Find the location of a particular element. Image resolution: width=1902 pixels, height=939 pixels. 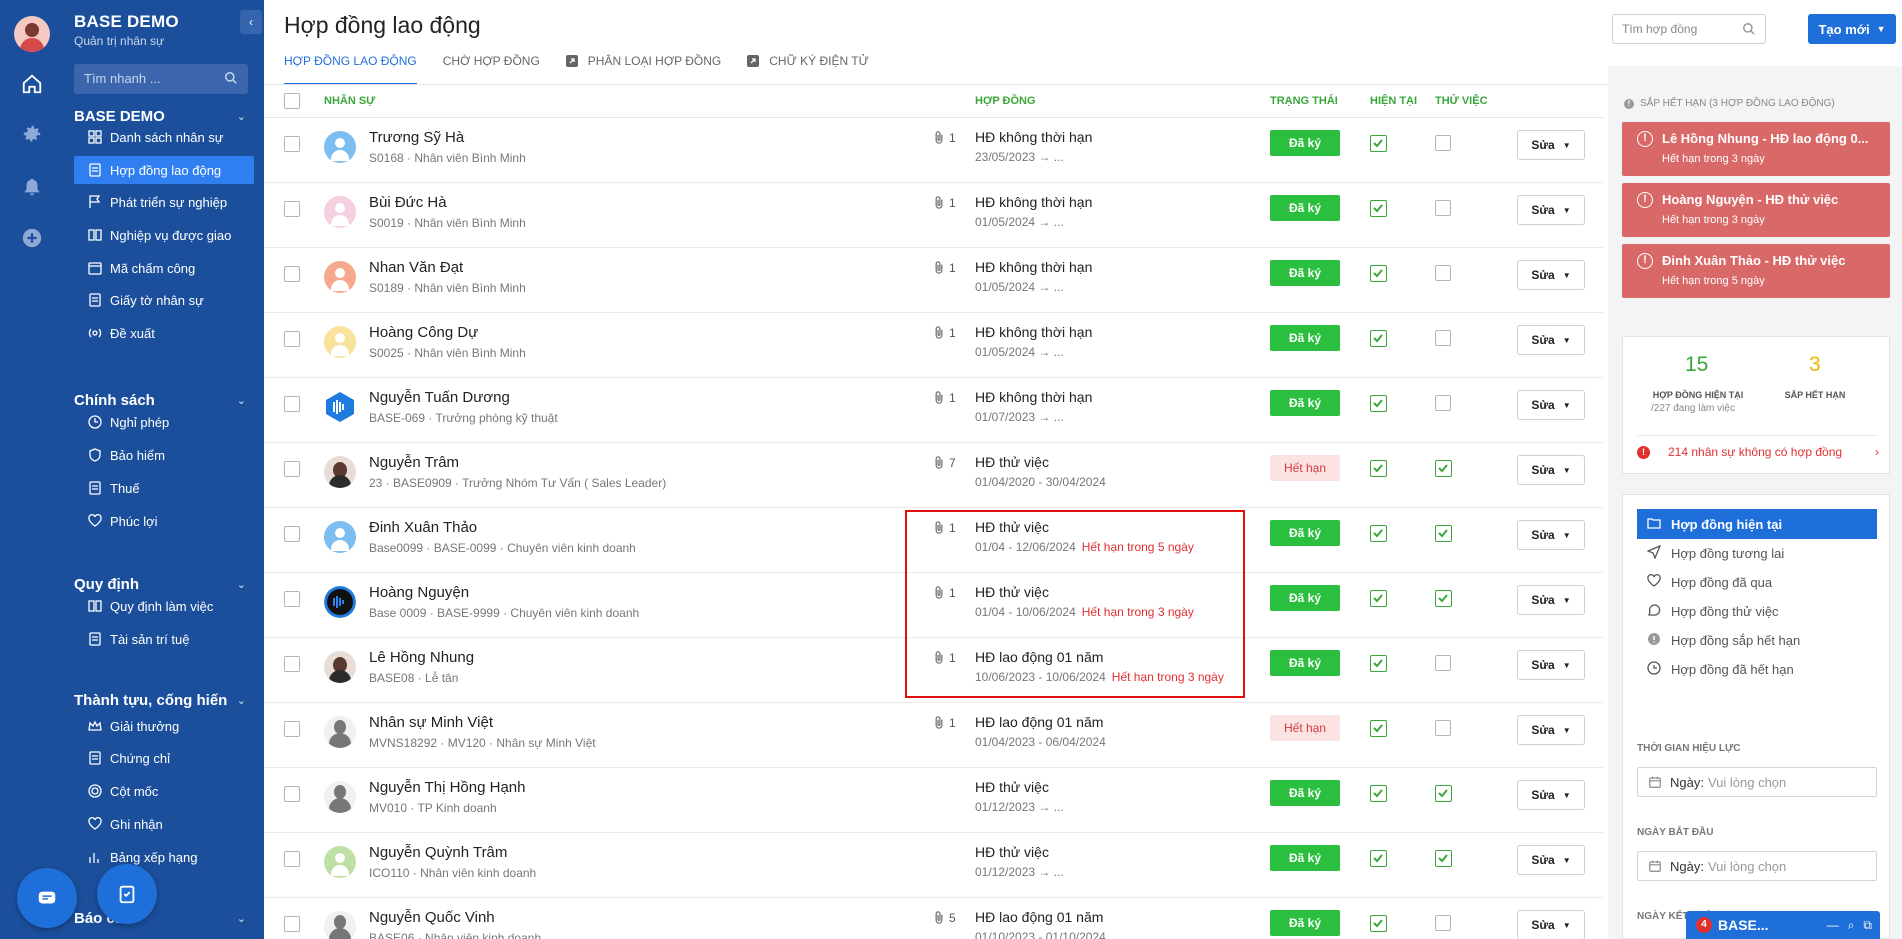

filter-item-4: Hợp đồng sắp hết hạn is located at coordinates (1757, 640).